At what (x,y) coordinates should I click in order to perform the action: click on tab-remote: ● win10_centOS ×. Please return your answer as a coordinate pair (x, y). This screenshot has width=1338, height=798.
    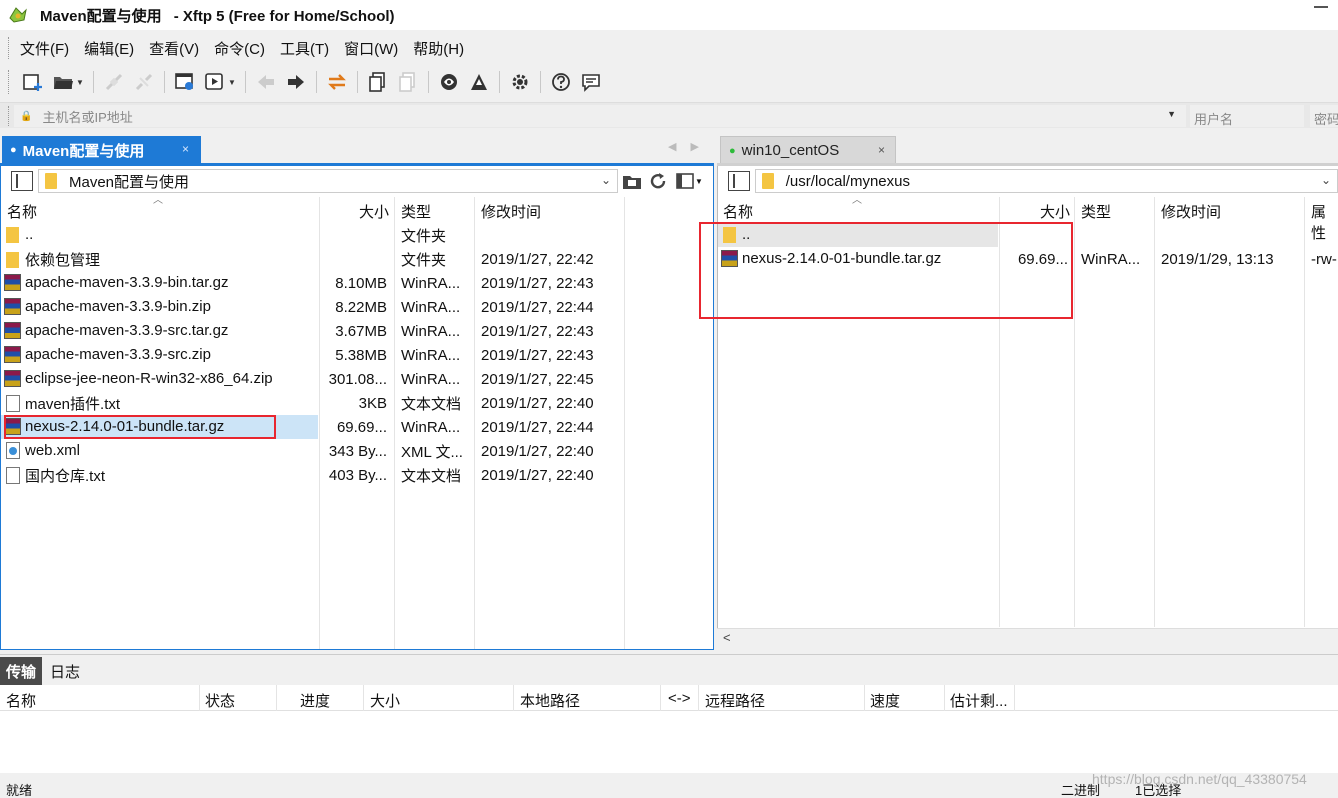
    Looking at the image, I should click on (808, 150).